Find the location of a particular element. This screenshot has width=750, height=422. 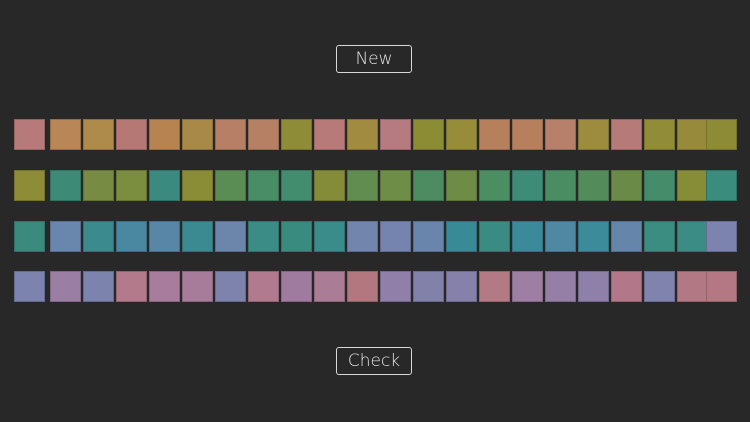

check-button: Check is located at coordinates (374, 361).